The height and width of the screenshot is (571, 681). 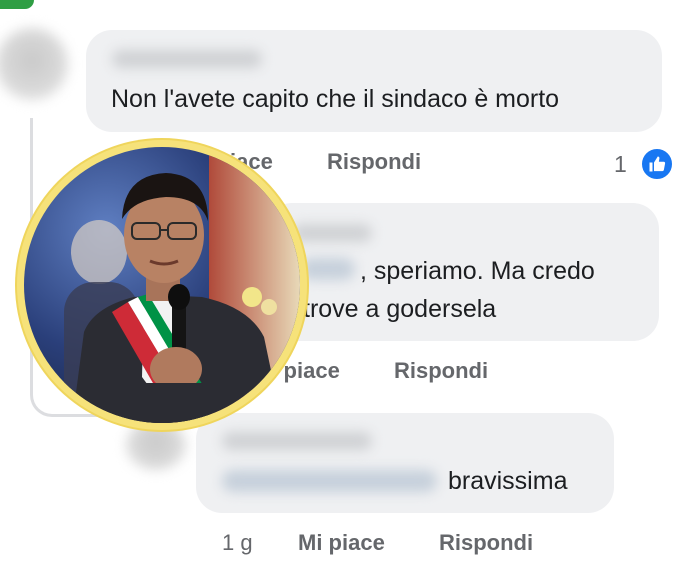 What do you see at coordinates (405, 463) in the screenshot?
I see `comment-bubble` at bounding box center [405, 463].